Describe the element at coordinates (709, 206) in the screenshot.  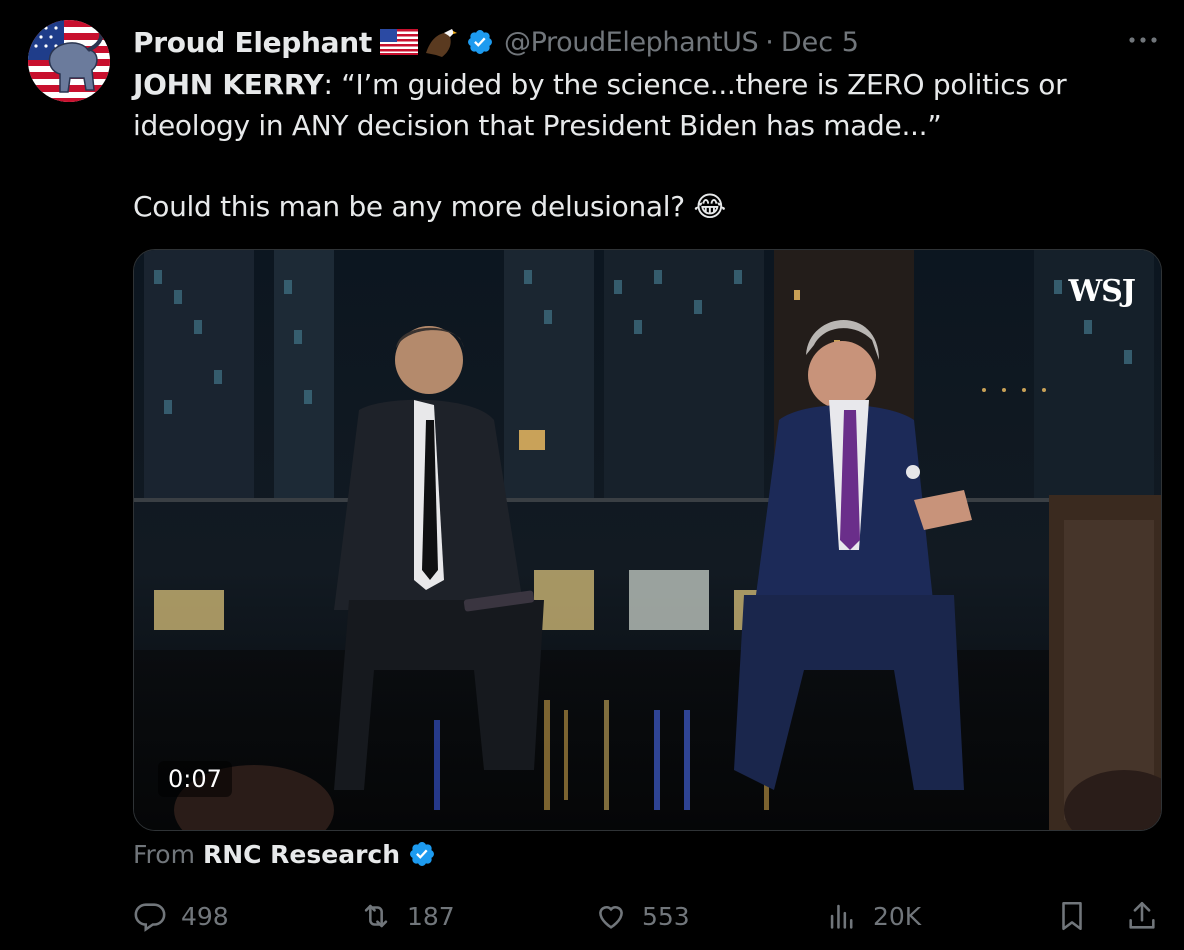
I see `laughing-emoji: 😂` at that location.